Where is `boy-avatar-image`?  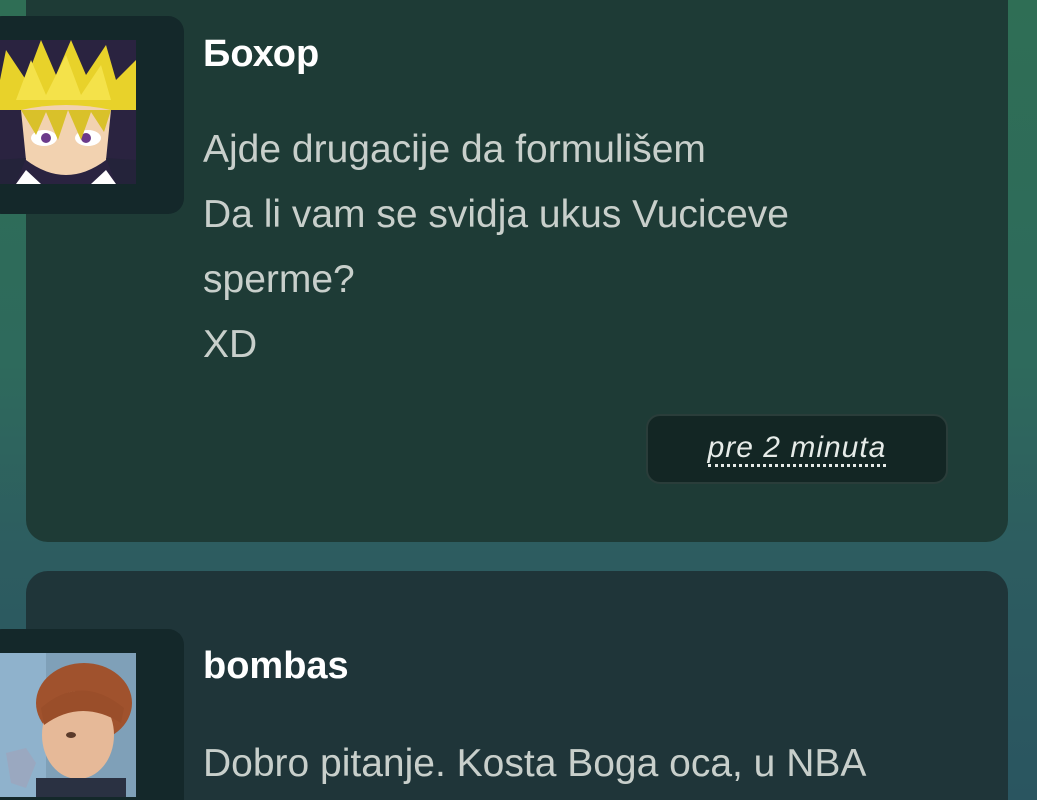
boy-avatar-image is located at coordinates (68, 725).